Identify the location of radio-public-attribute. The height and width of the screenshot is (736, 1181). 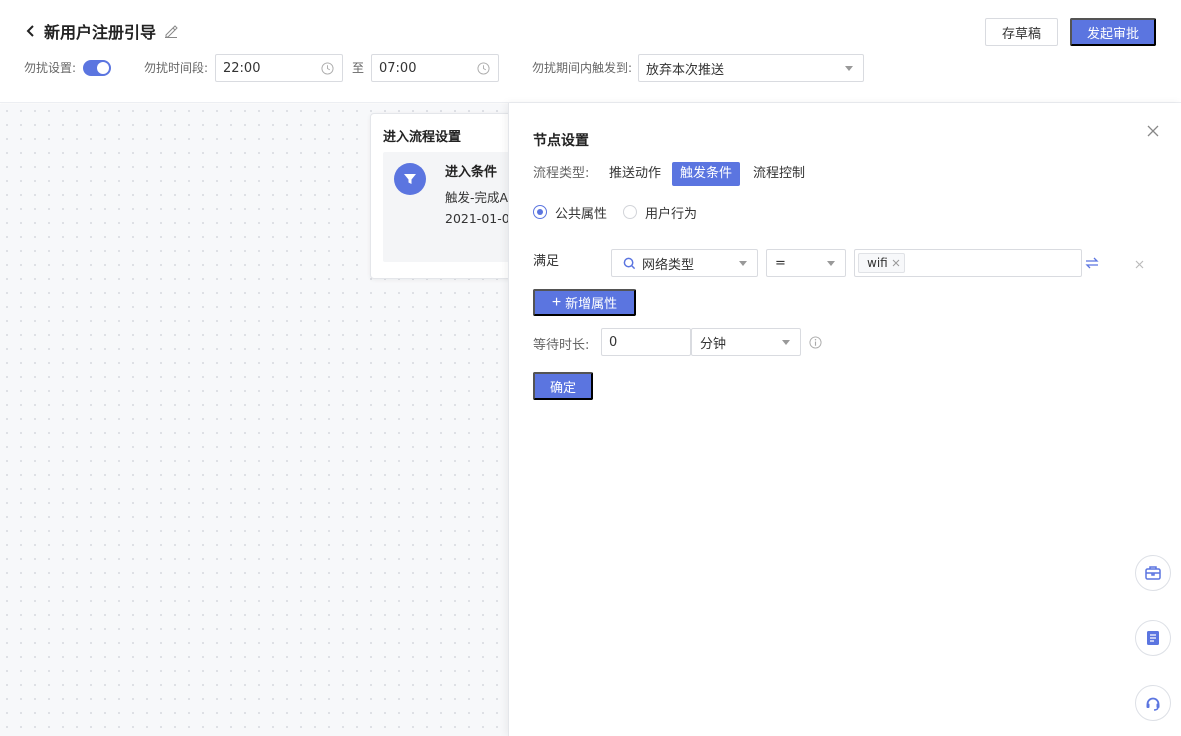
(540, 212).